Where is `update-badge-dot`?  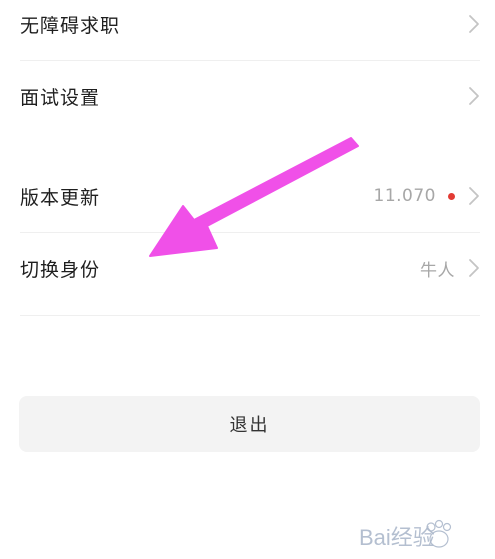
update-badge-dot is located at coordinates (451, 196).